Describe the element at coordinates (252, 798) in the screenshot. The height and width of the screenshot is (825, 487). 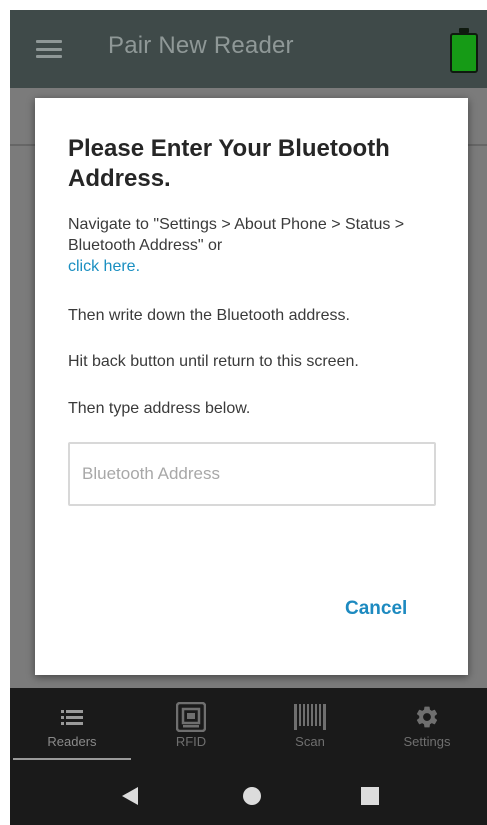
I see `home-circle-icon` at that location.